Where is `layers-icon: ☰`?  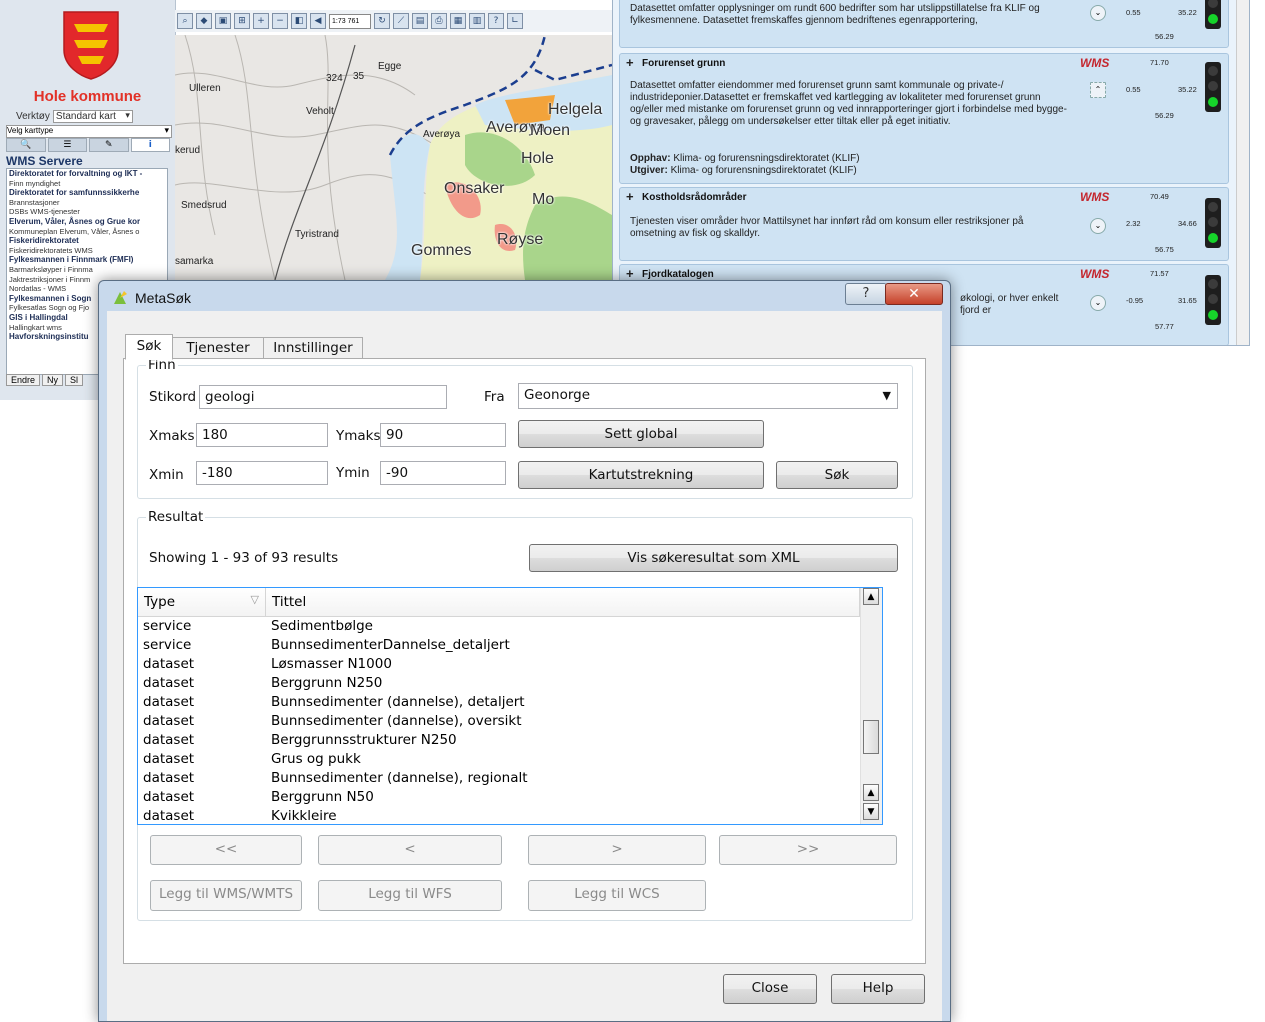 layers-icon: ☰ is located at coordinates (67, 145).